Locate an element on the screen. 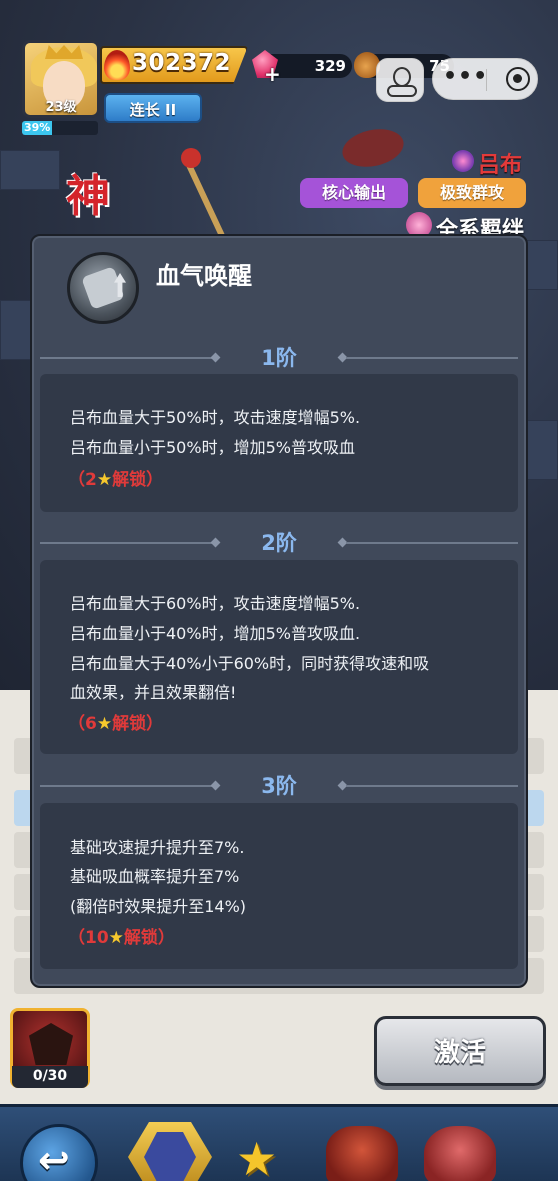  tag-core-output: 核心输出 is located at coordinates (354, 193).